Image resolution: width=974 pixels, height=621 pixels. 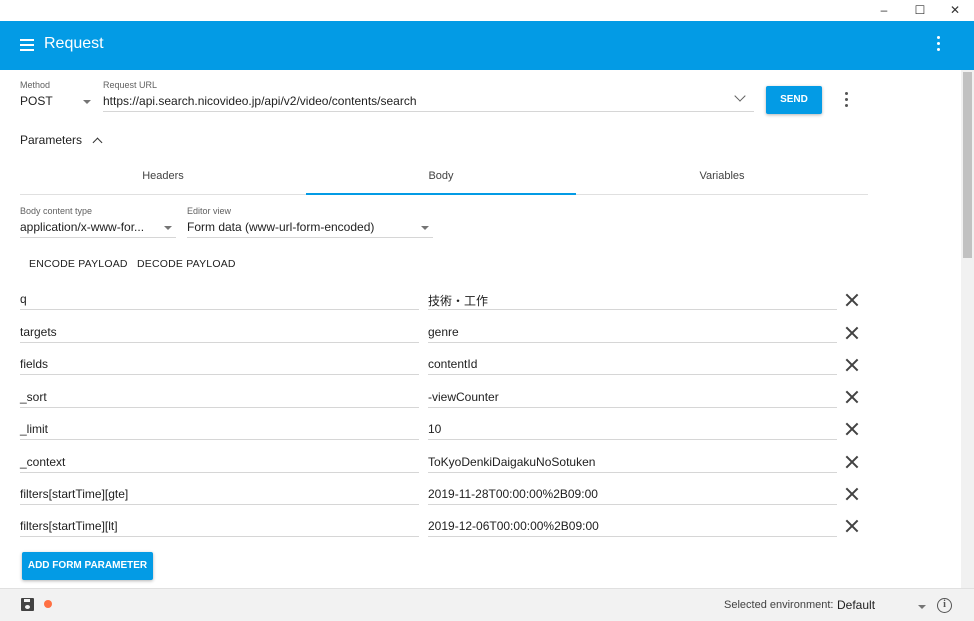 What do you see at coordinates (34, 429) in the screenshot?
I see `param-name-input: _limit` at bounding box center [34, 429].